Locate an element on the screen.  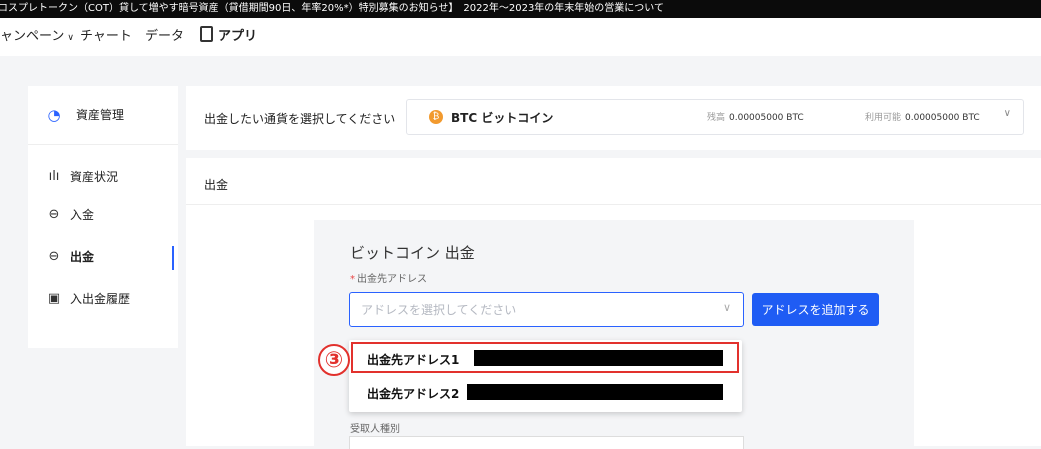
form-title: ビットコイン 出金 is located at coordinates (412, 253).